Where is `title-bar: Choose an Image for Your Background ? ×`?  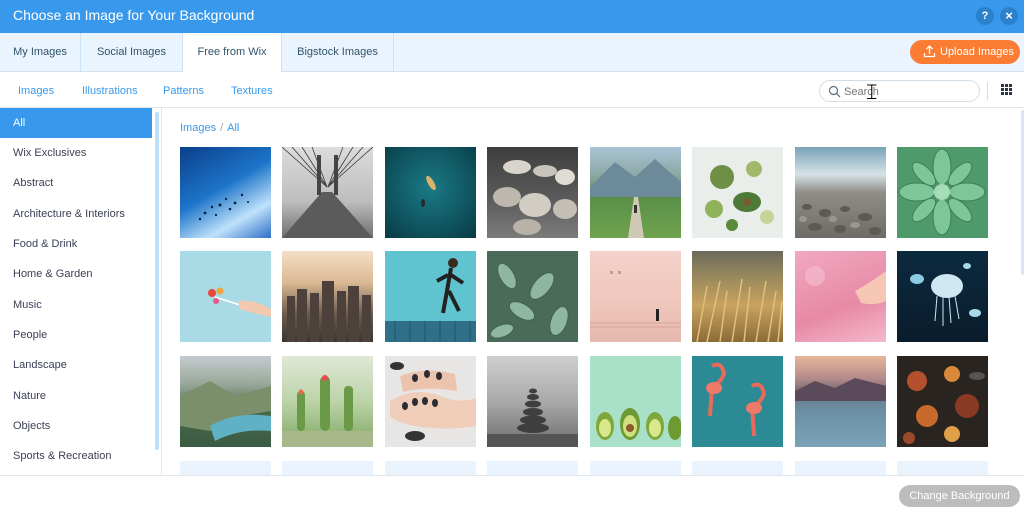
title-bar: Choose an Image for Your Background ? × is located at coordinates (512, 16).